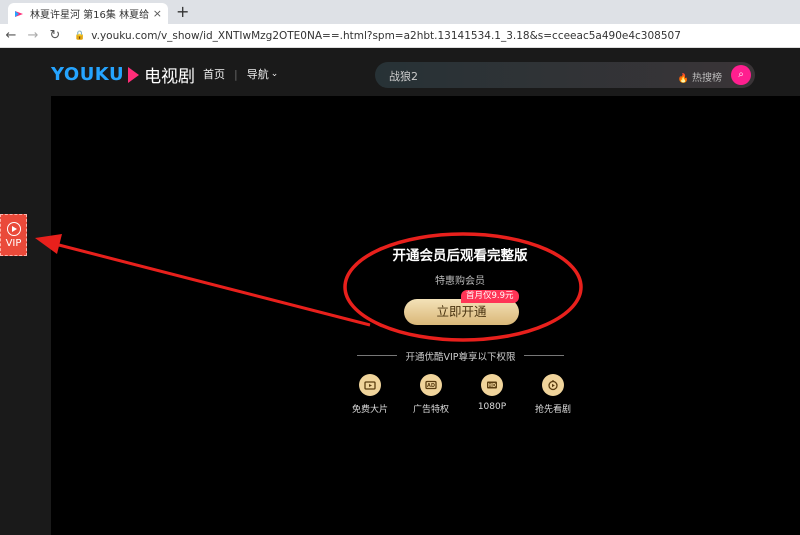 This screenshot has height=535, width=800. Describe the element at coordinates (258, 74) in the screenshot. I see `nav-menu-link: 导航` at that location.